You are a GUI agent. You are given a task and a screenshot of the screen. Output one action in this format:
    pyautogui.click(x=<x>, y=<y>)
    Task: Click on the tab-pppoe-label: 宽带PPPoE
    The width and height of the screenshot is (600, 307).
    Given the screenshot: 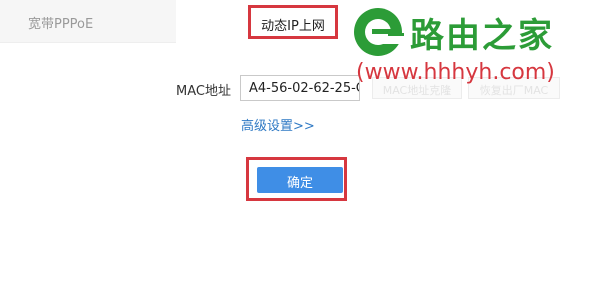 What is the action you would take?
    pyautogui.click(x=61, y=24)
    